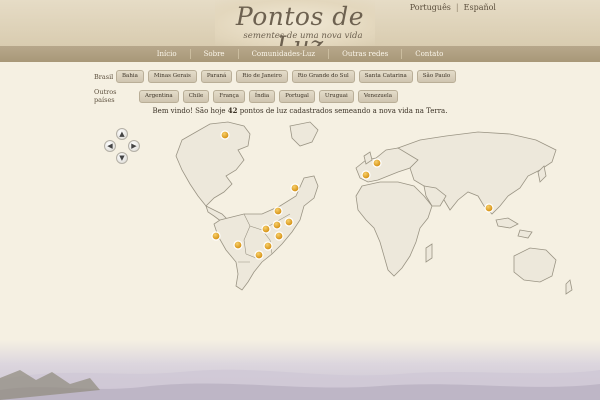 This screenshot has width=600, height=400. What do you see at coordinates (489, 208) in the screenshot?
I see `marker-india` at bounding box center [489, 208].